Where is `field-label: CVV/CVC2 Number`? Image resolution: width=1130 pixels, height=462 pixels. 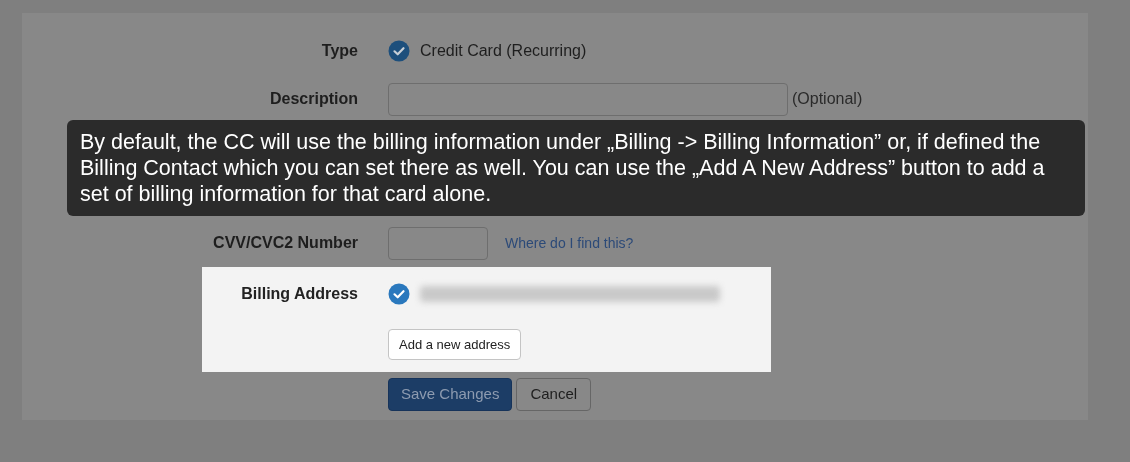
field-label: CVV/CVC2 Number is located at coordinates (285, 243).